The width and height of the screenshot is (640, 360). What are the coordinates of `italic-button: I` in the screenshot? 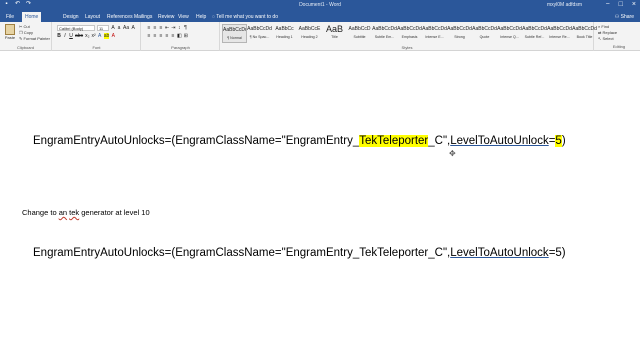 It's located at (65, 36).